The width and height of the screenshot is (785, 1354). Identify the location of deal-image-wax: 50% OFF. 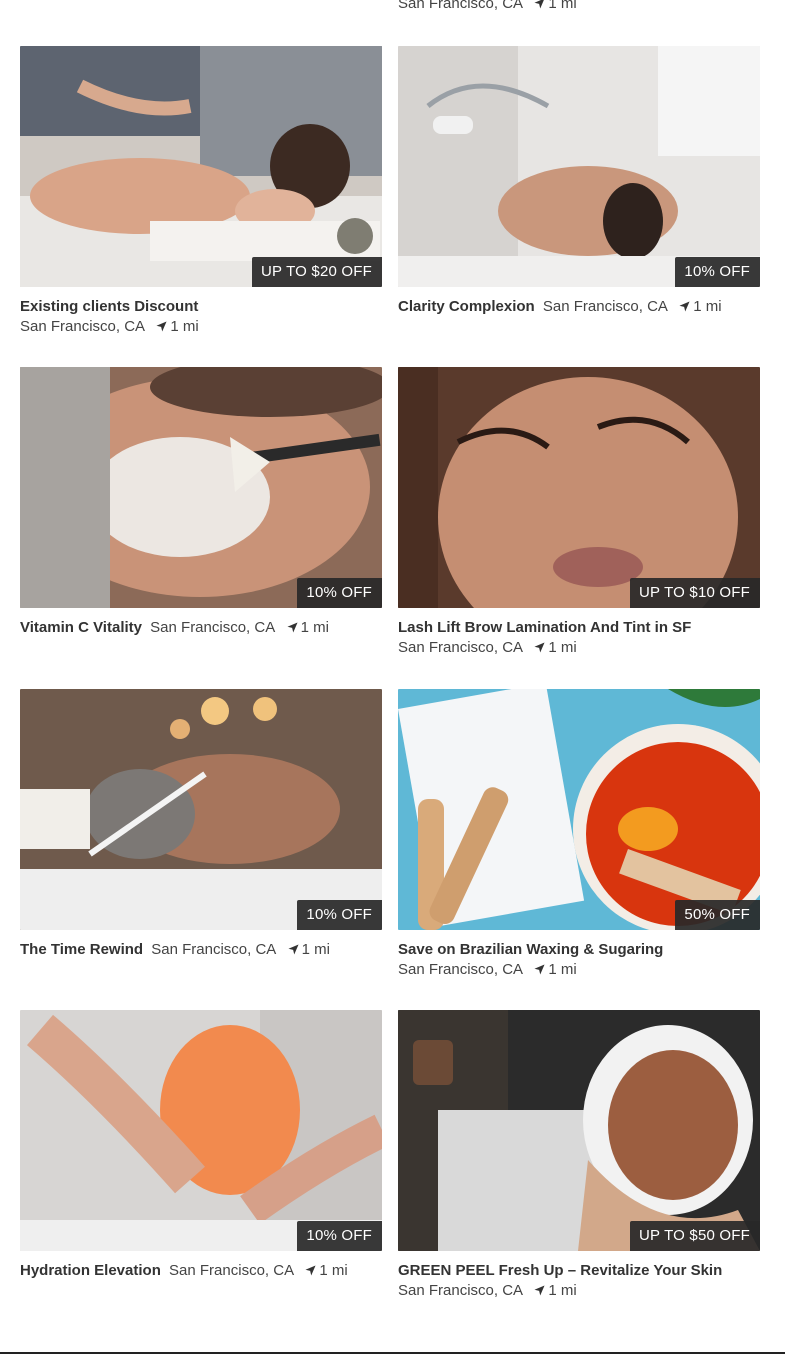
(579, 809).